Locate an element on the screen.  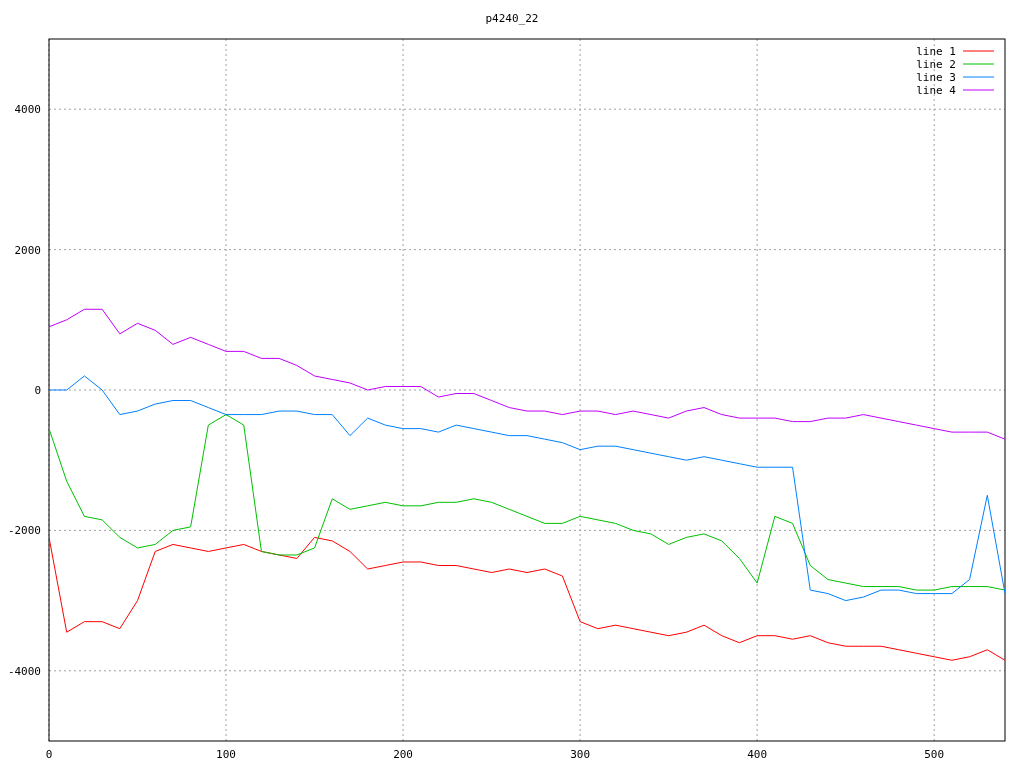
legend-label: line 1 is located at coordinates (936, 51).